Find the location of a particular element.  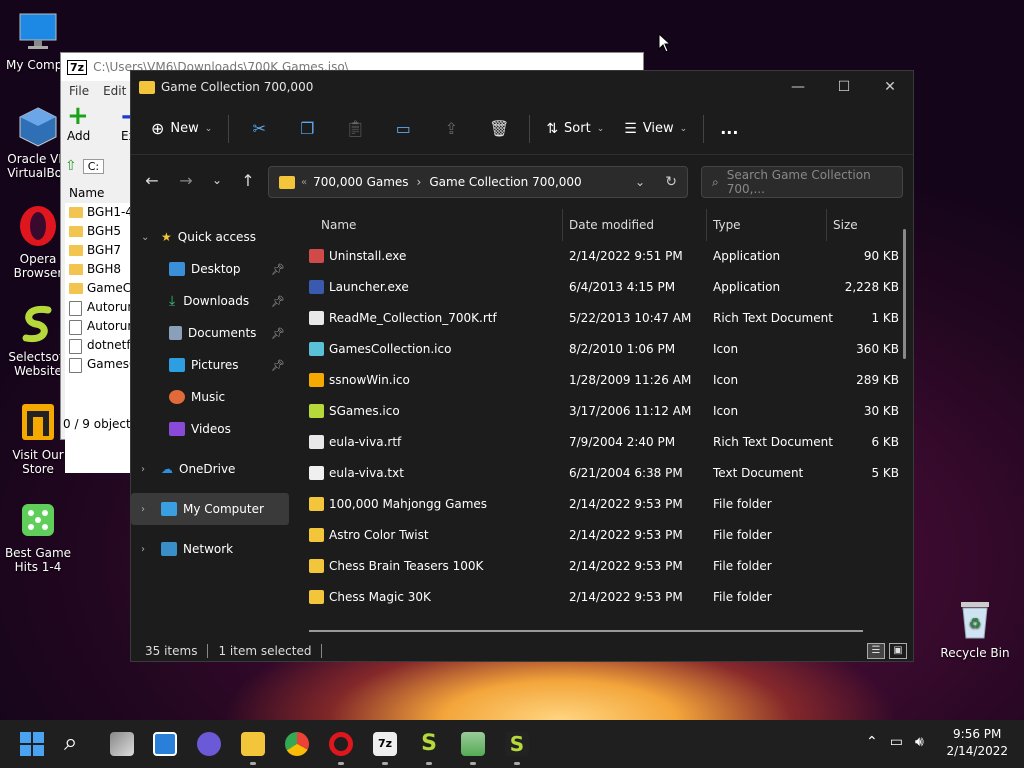

copy-button: ❐ is located at coordinates (307, 129).